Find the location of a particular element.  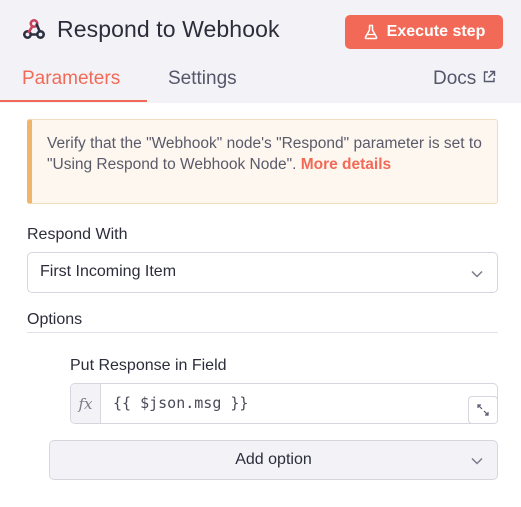

more-details-link: More details is located at coordinates (346, 164).